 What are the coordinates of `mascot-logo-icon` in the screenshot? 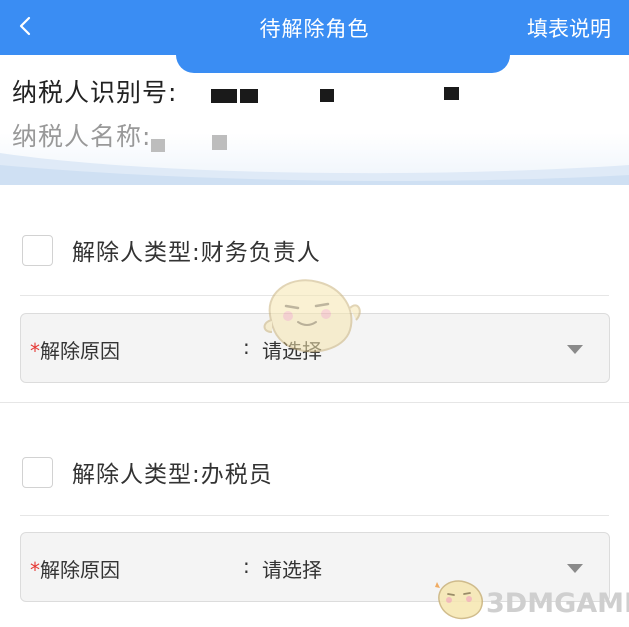 It's located at (459, 600).